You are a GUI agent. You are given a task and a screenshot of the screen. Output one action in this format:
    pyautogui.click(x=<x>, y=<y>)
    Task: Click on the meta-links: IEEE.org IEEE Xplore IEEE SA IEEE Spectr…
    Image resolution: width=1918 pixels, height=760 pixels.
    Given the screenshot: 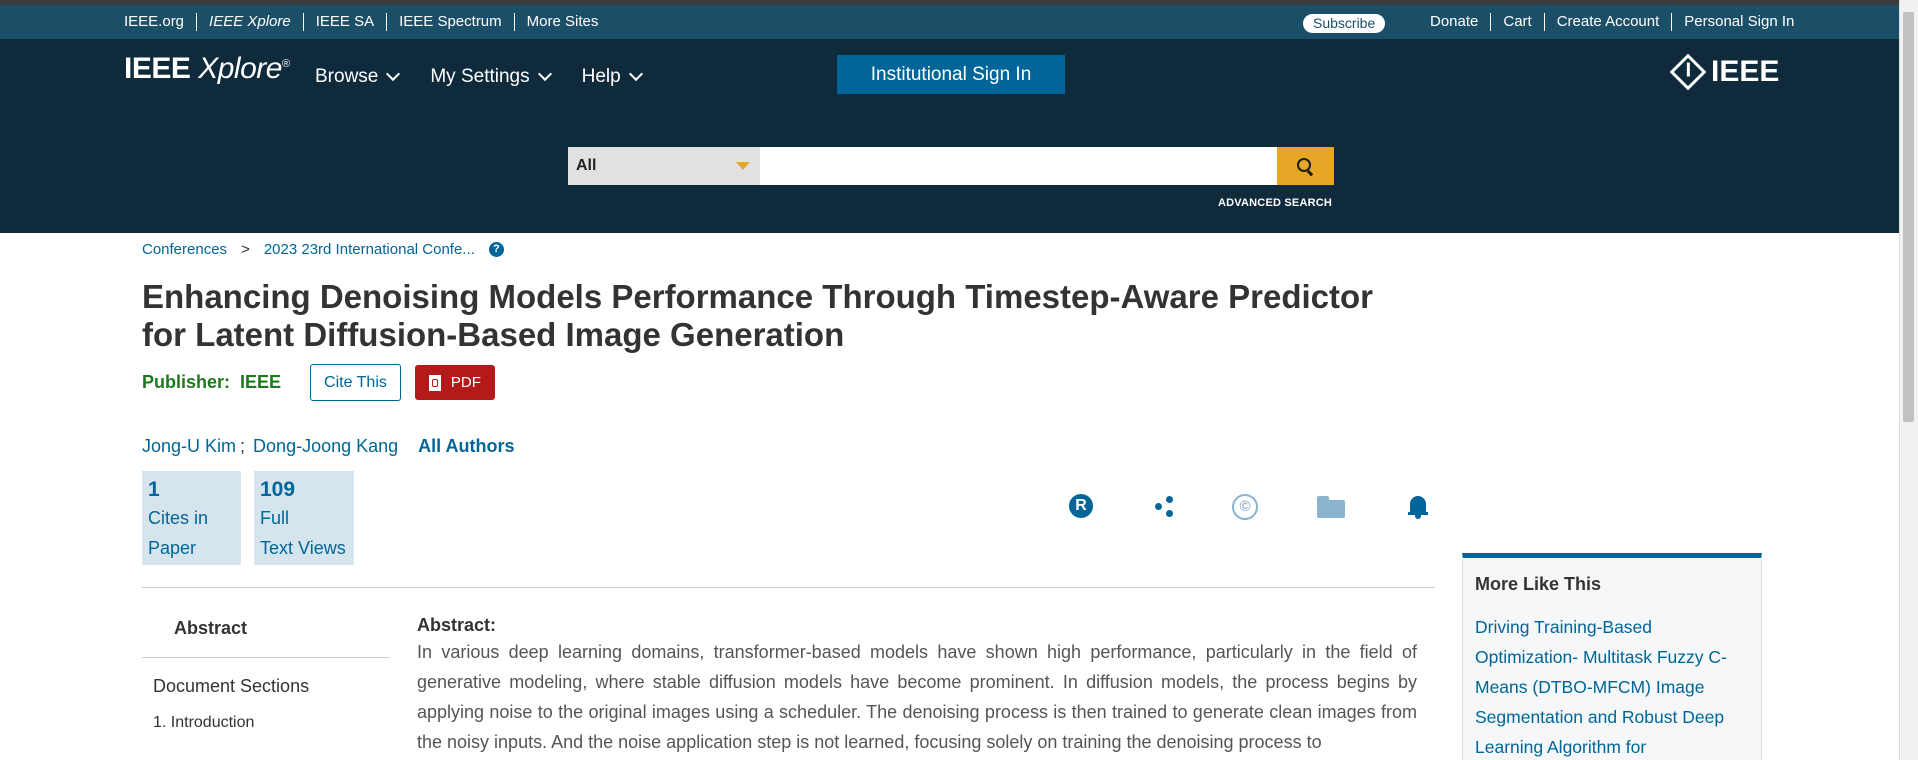 What is the action you would take?
    pyautogui.click(x=367, y=22)
    